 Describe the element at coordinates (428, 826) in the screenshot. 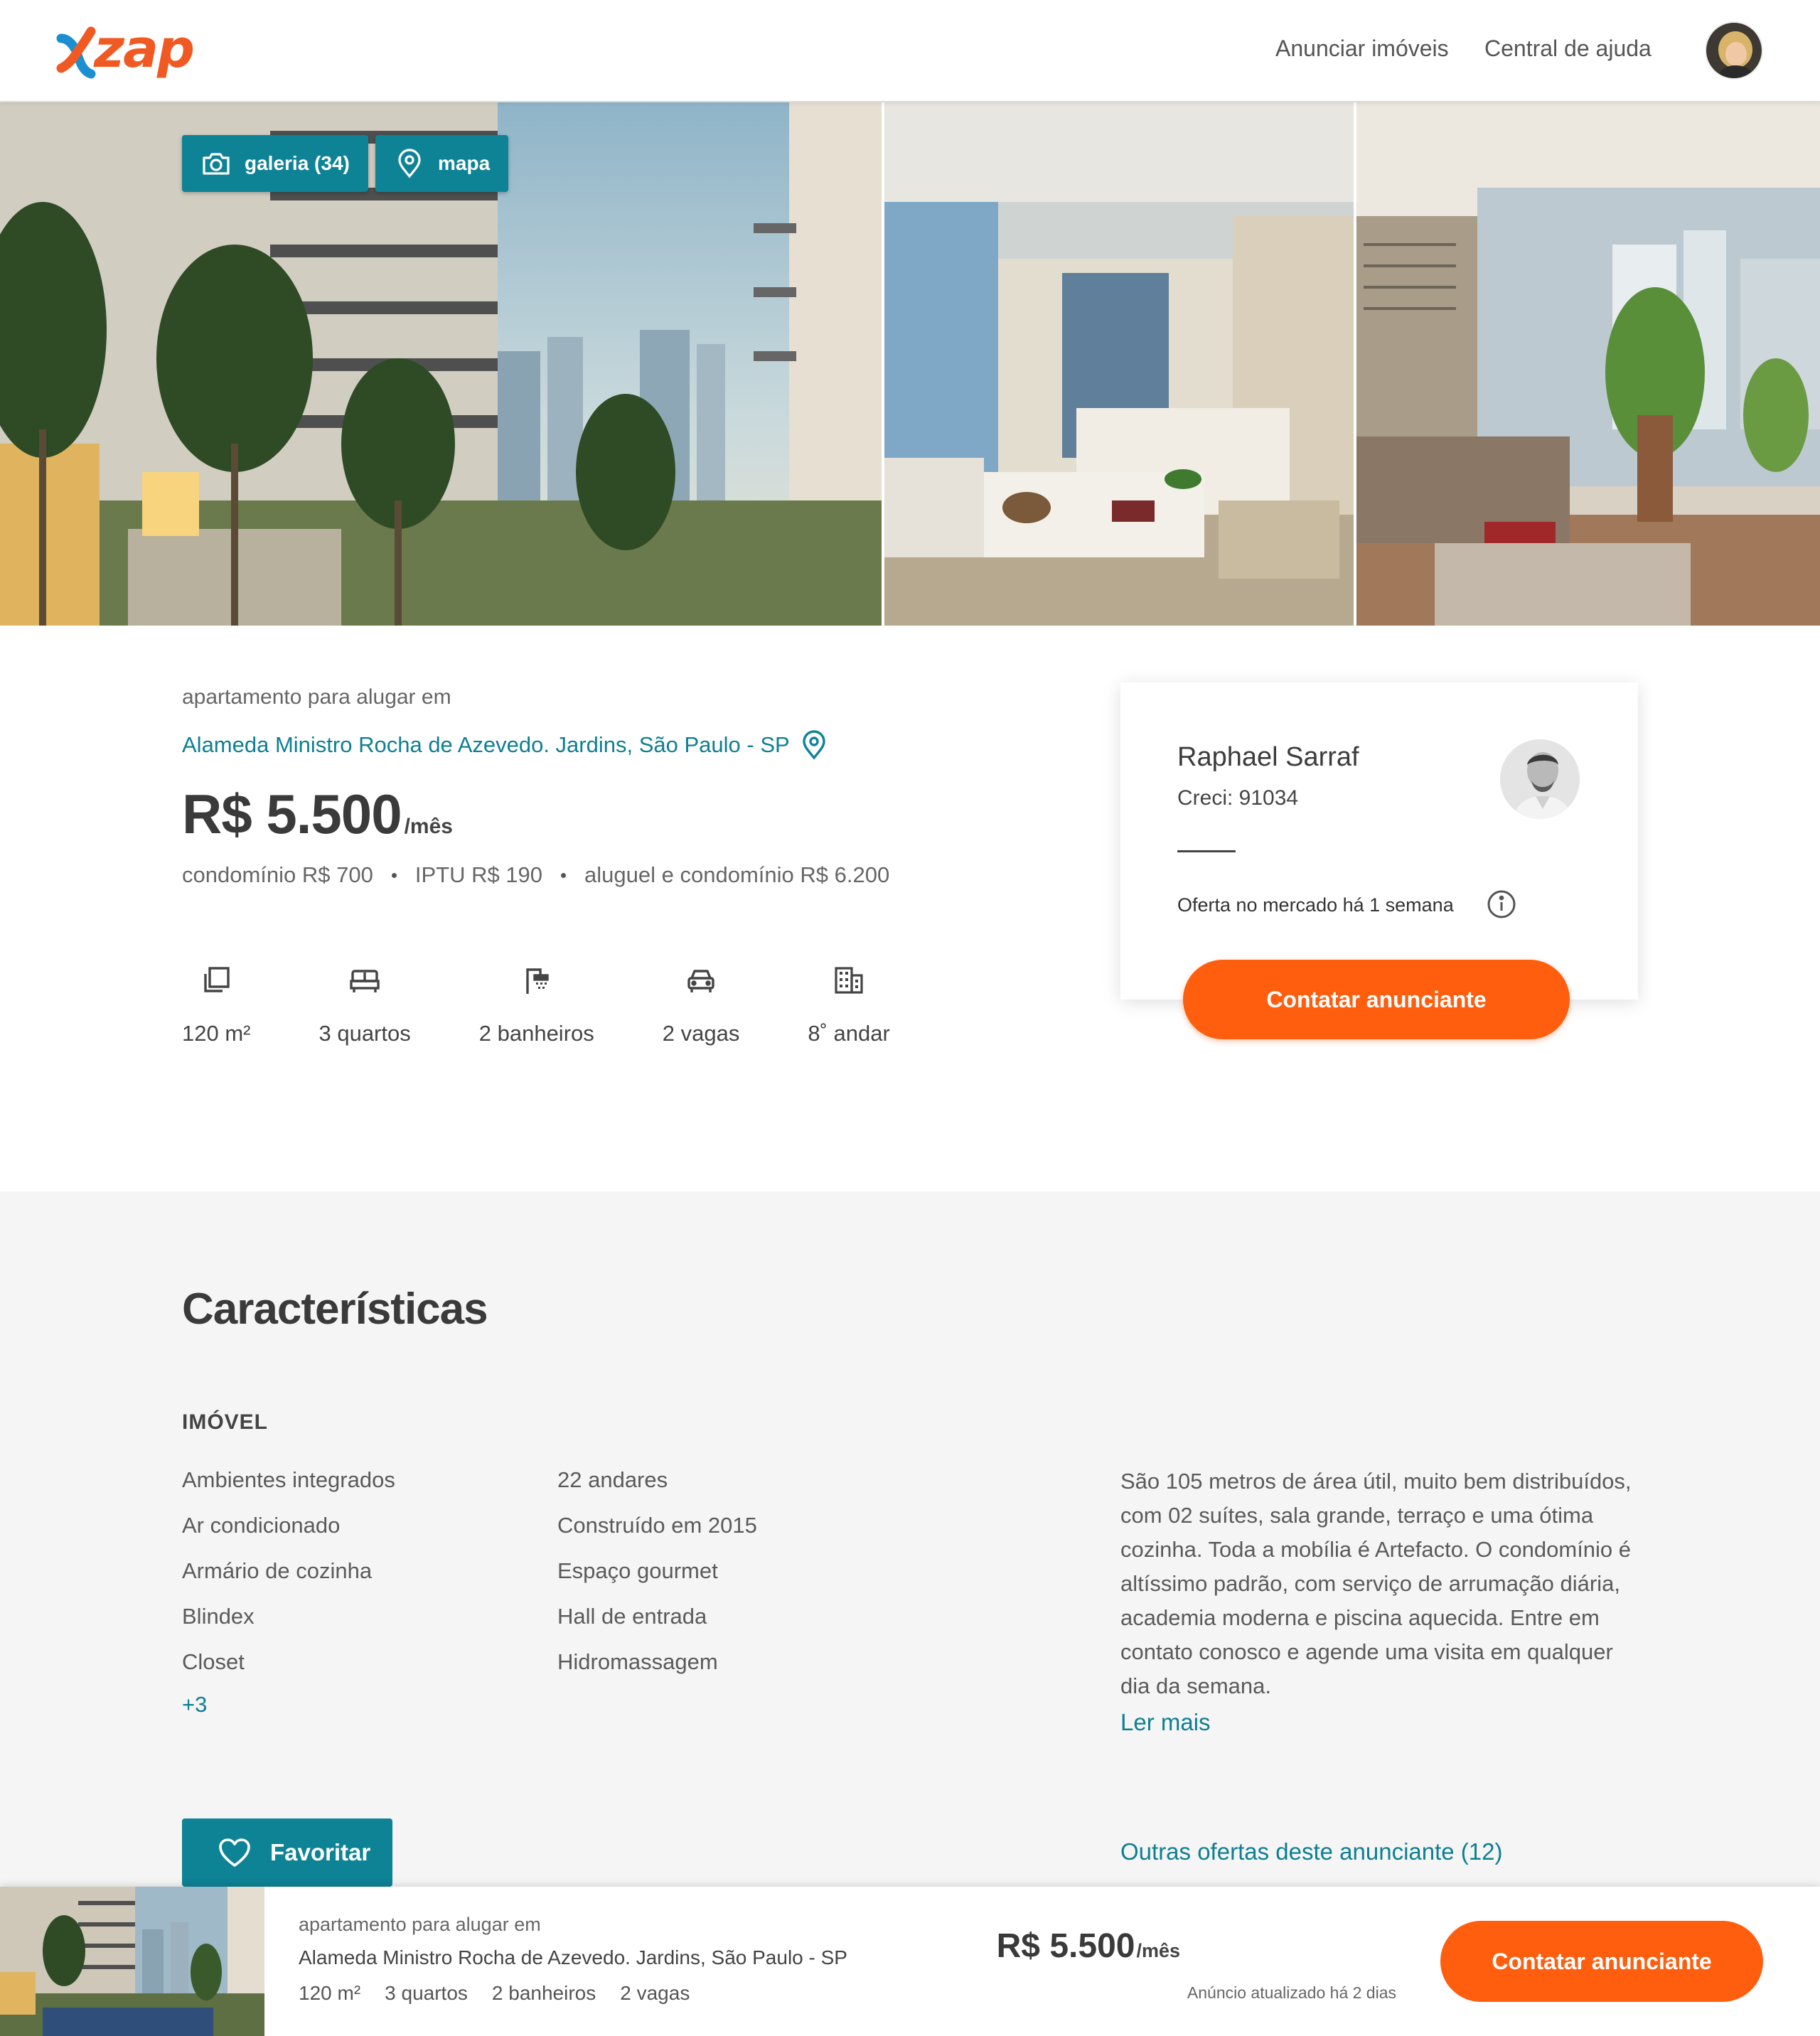

I see `listing-price-unit: /mês` at that location.